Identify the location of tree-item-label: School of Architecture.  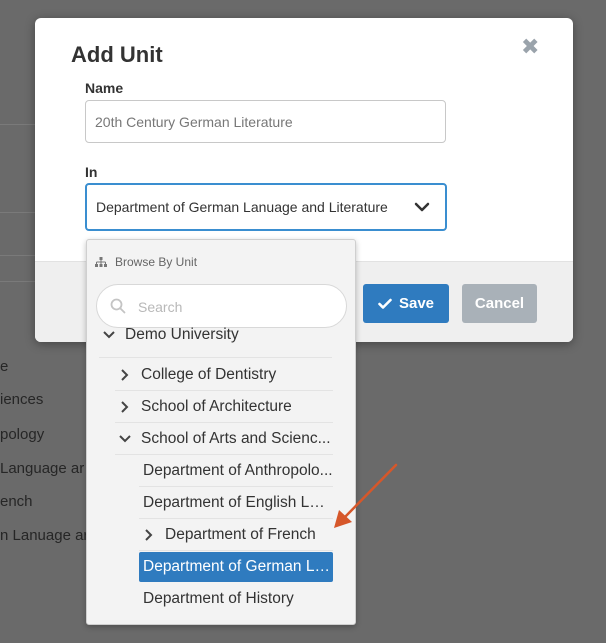
(216, 406).